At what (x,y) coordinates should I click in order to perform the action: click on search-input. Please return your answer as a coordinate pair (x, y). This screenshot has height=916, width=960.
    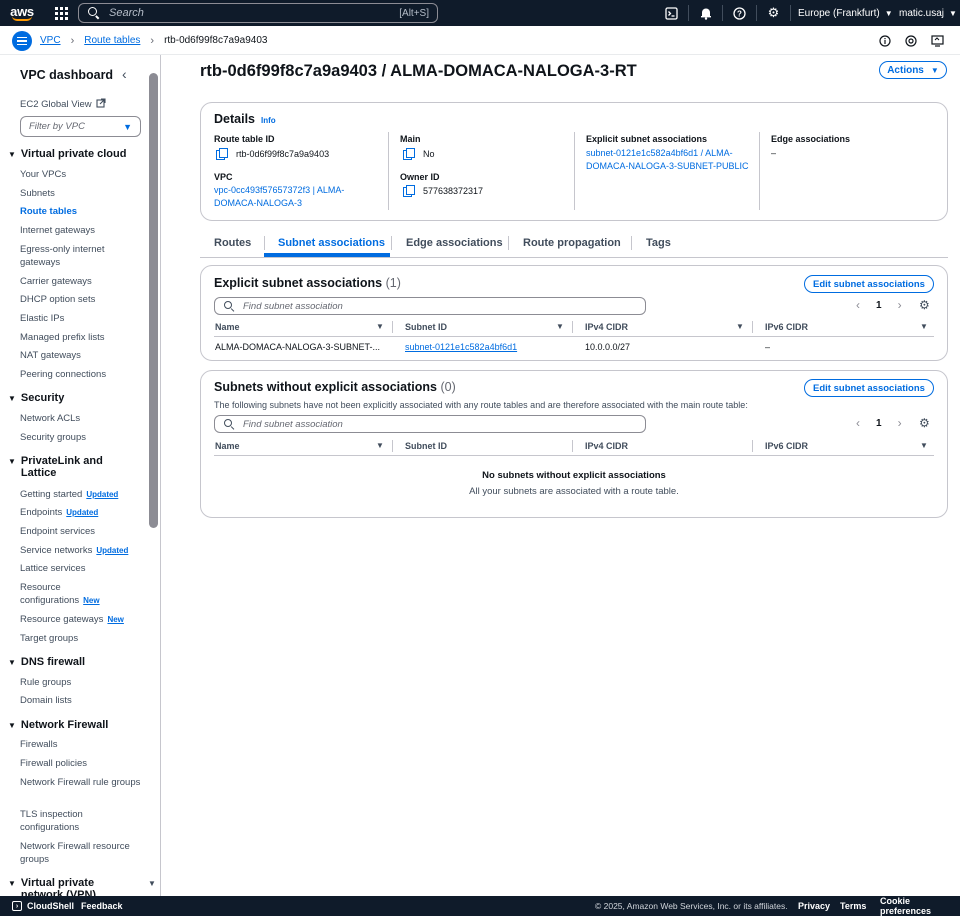
    Looking at the image, I should click on (254, 13).